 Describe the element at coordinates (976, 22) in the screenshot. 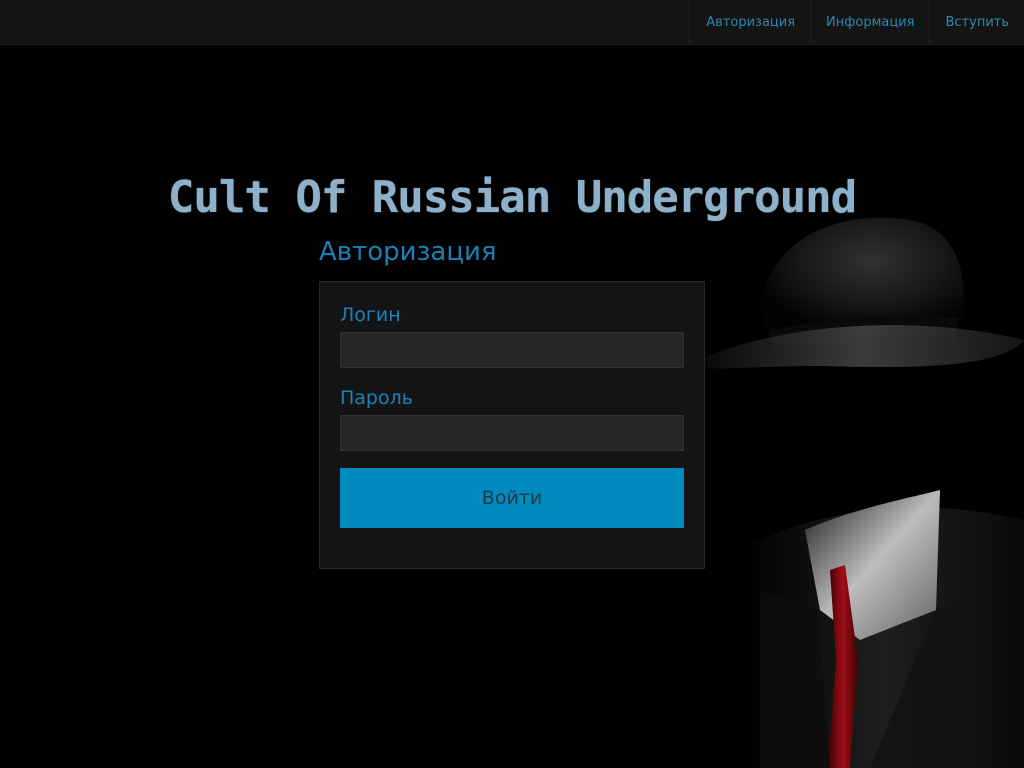

I see `nav-item-join: Вступить` at that location.